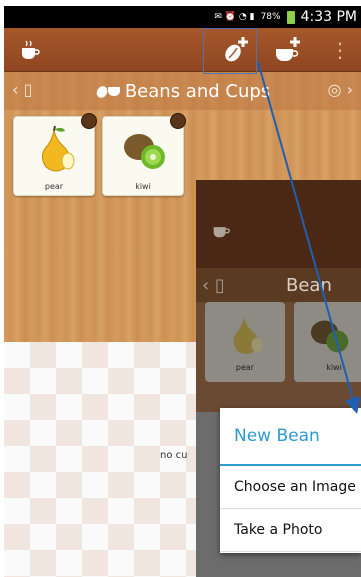  Describe the element at coordinates (290, 487) in the screenshot. I see `choose-image-option: Choose an Image` at that location.